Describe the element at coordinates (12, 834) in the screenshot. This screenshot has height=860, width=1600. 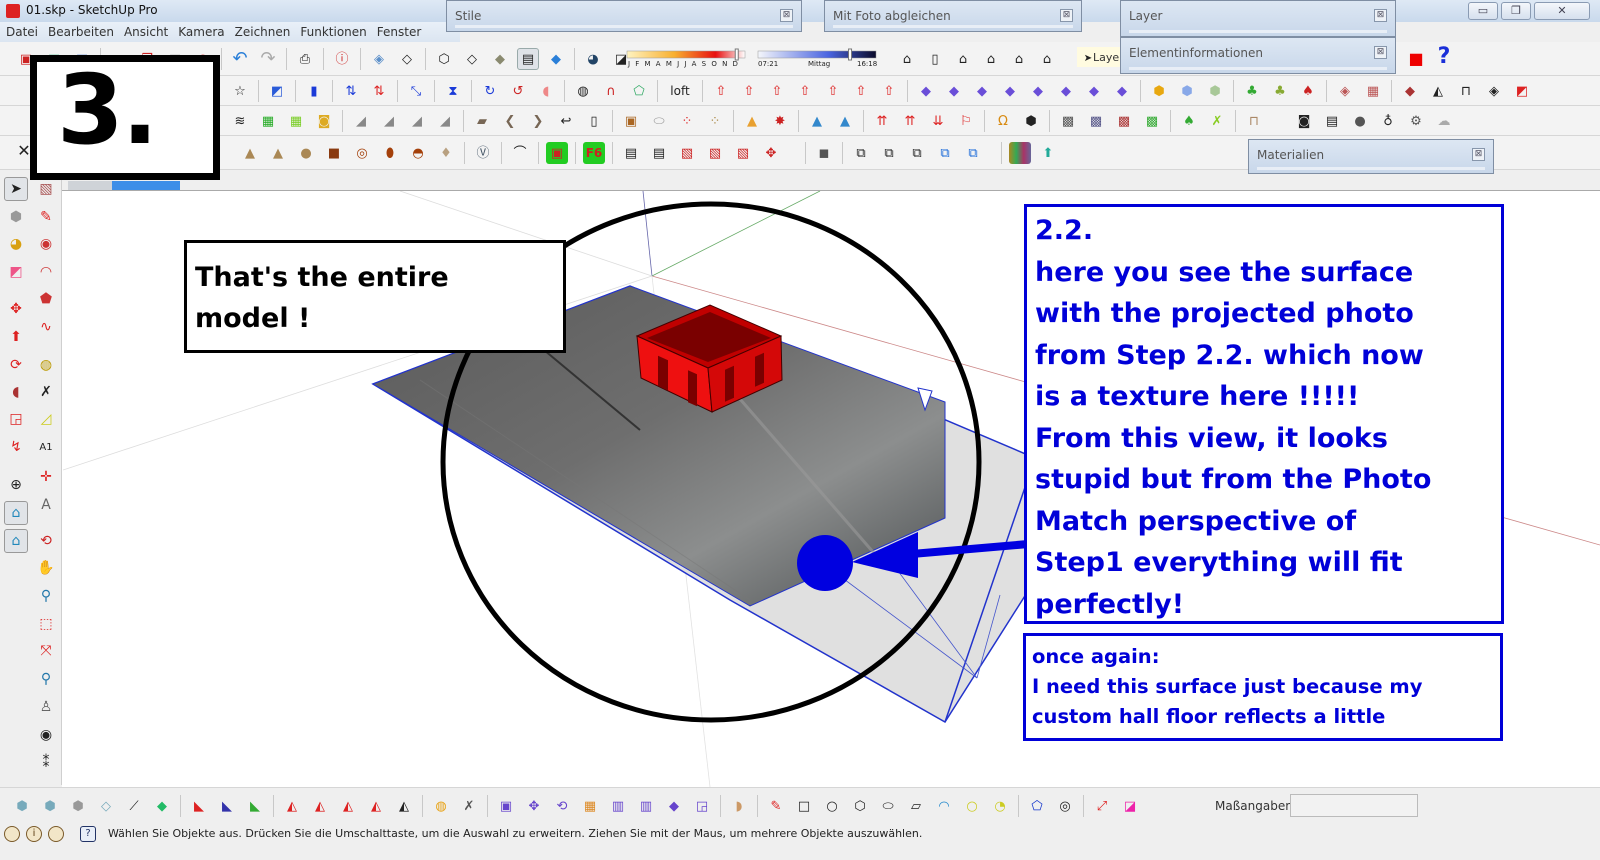
I see `geo-location-icon` at that location.